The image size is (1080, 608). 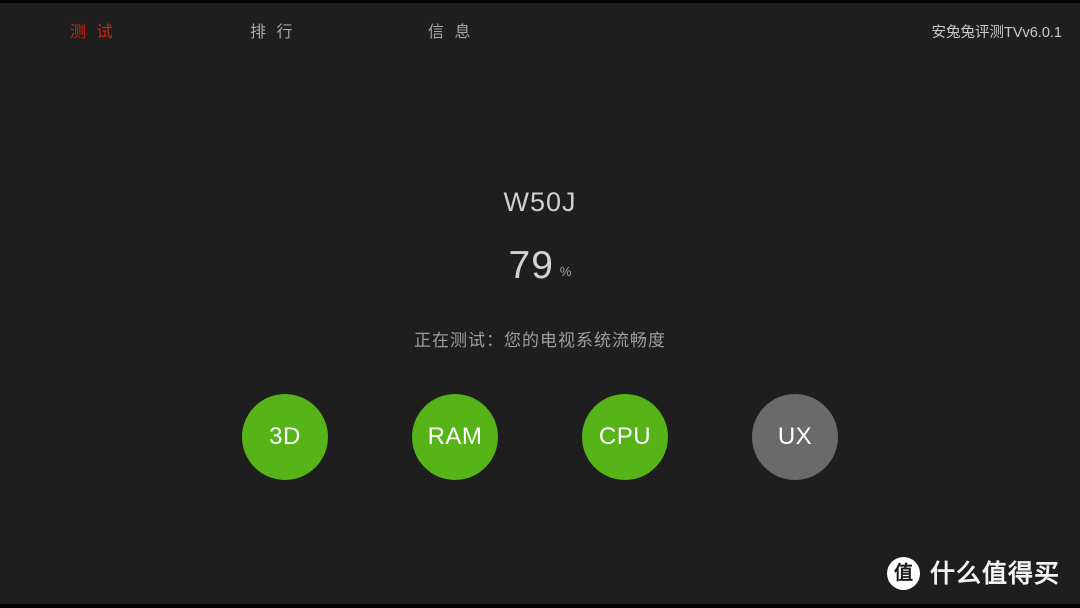 What do you see at coordinates (450, 33) in the screenshot?
I see `tab-info: 信 息` at bounding box center [450, 33].